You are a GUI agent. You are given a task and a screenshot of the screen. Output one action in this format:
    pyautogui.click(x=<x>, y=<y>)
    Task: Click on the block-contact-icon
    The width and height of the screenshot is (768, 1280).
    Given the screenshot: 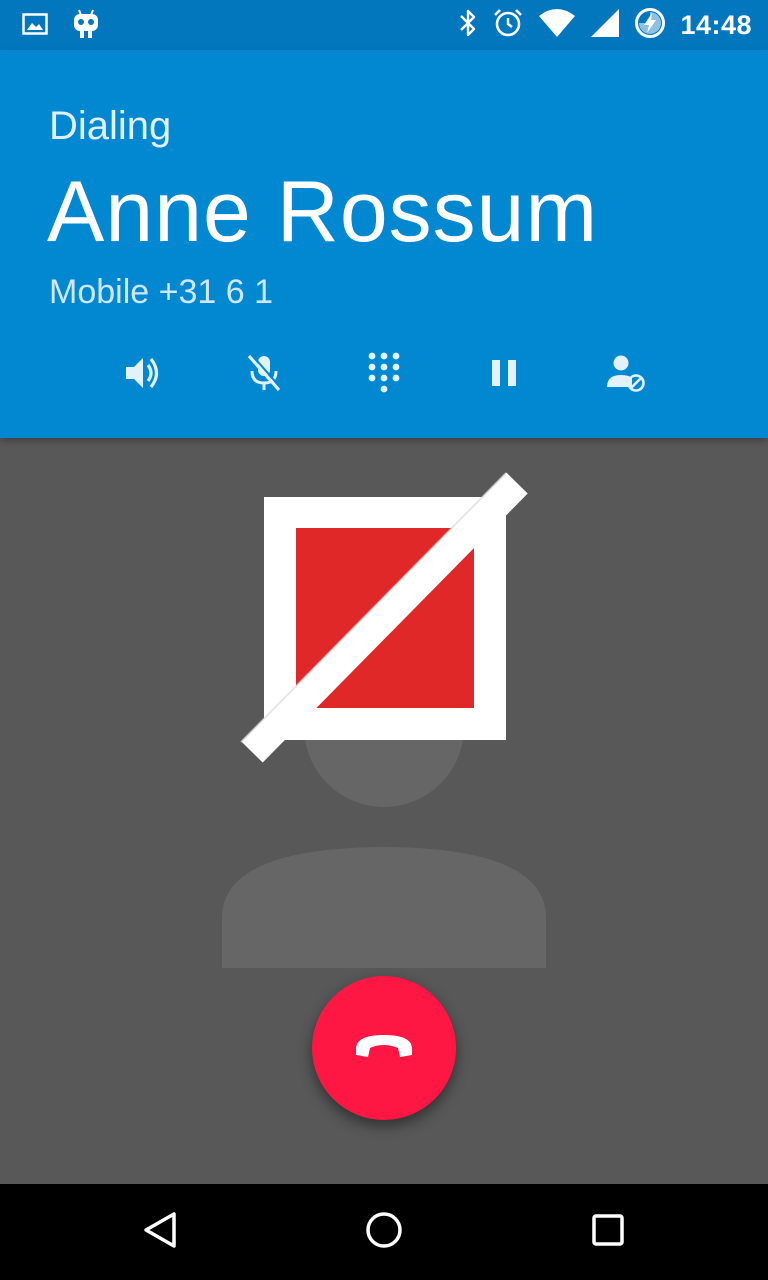 What is the action you would take?
    pyautogui.click(x=626, y=375)
    